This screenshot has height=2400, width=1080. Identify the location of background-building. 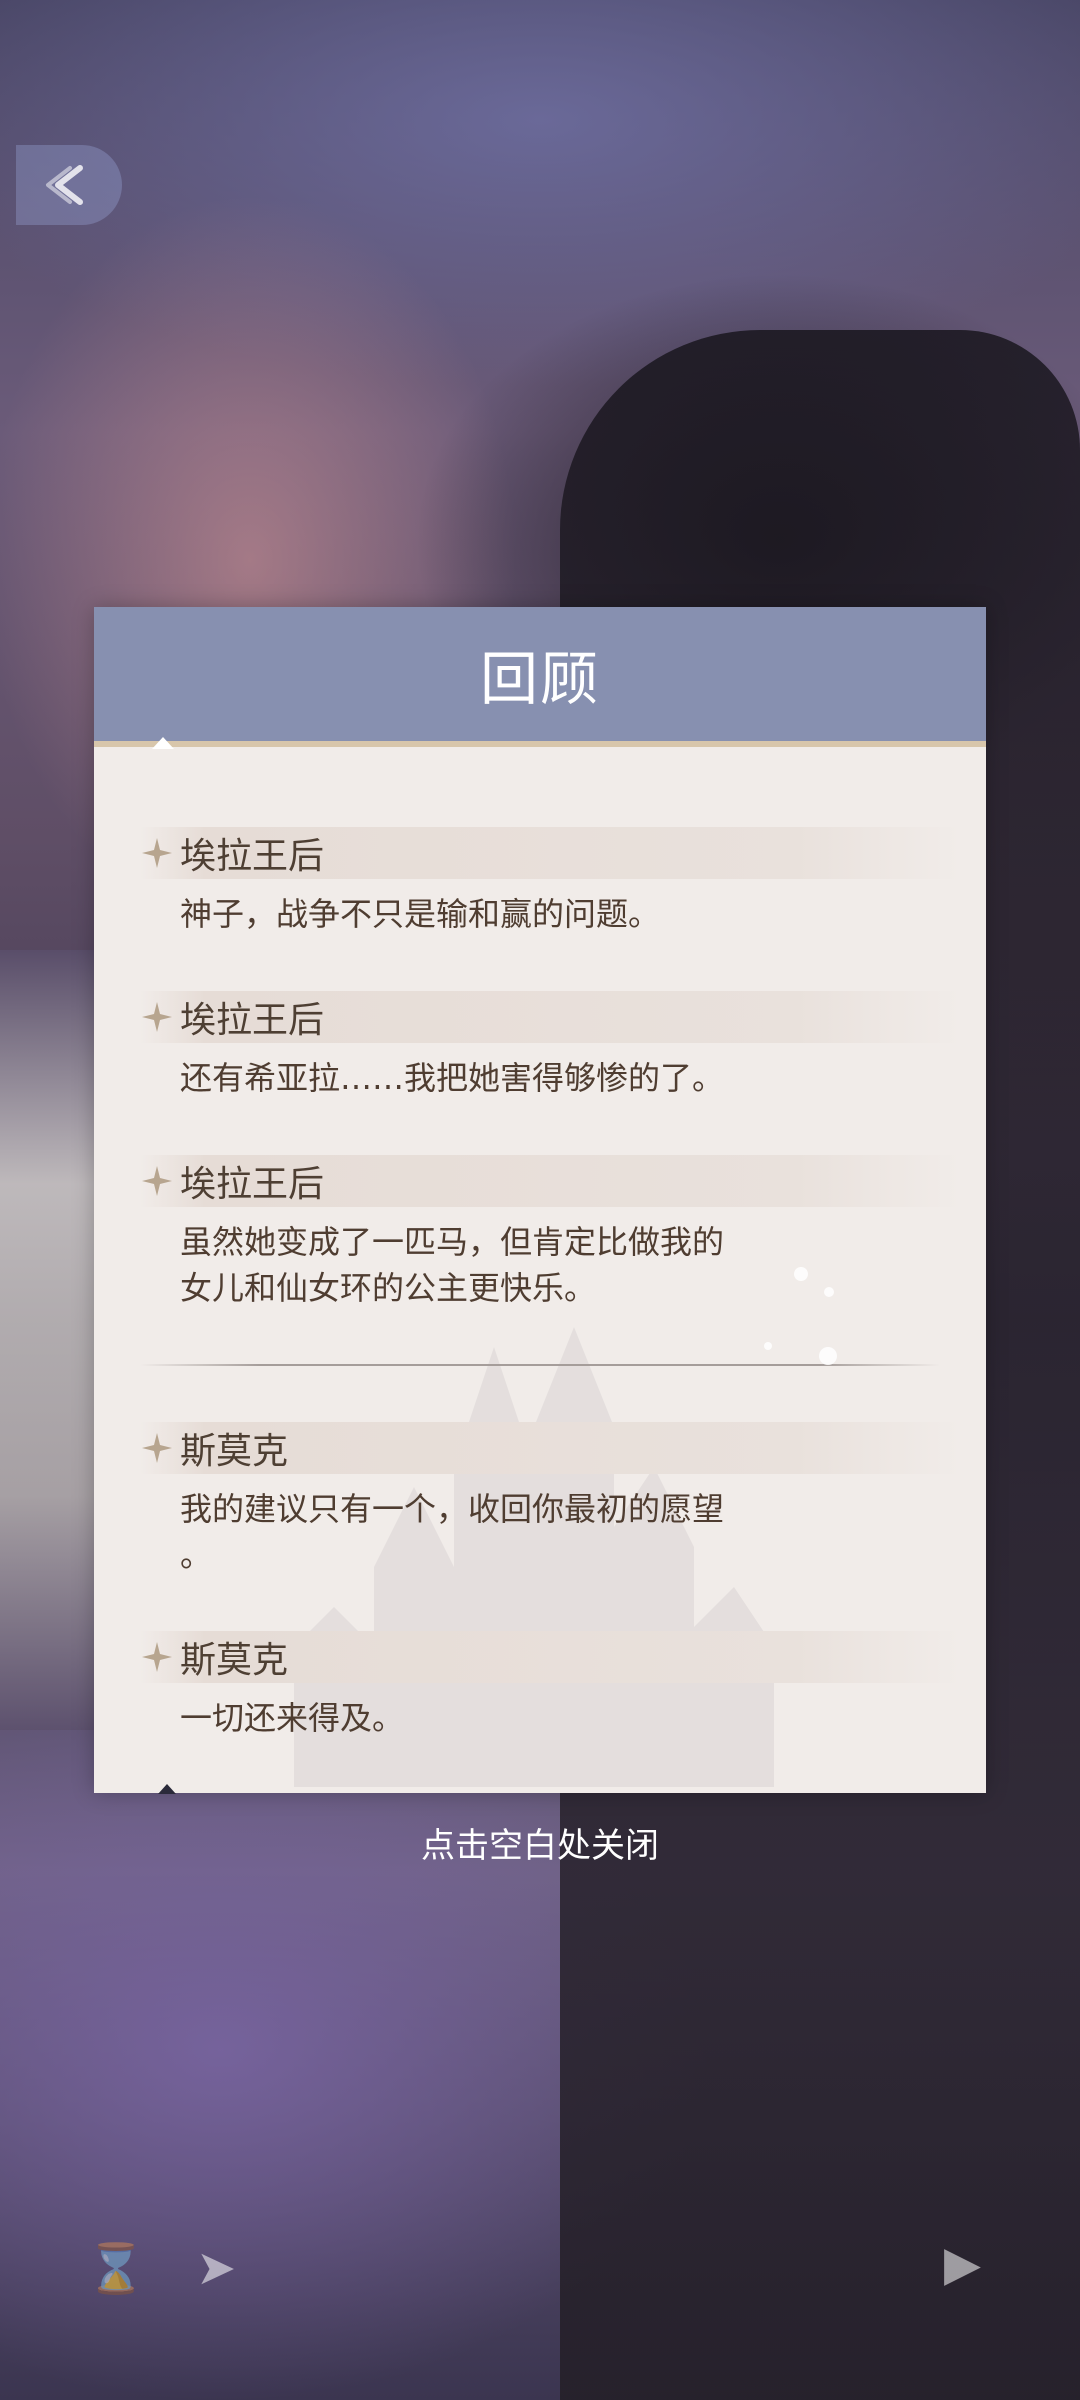
(47, 1340).